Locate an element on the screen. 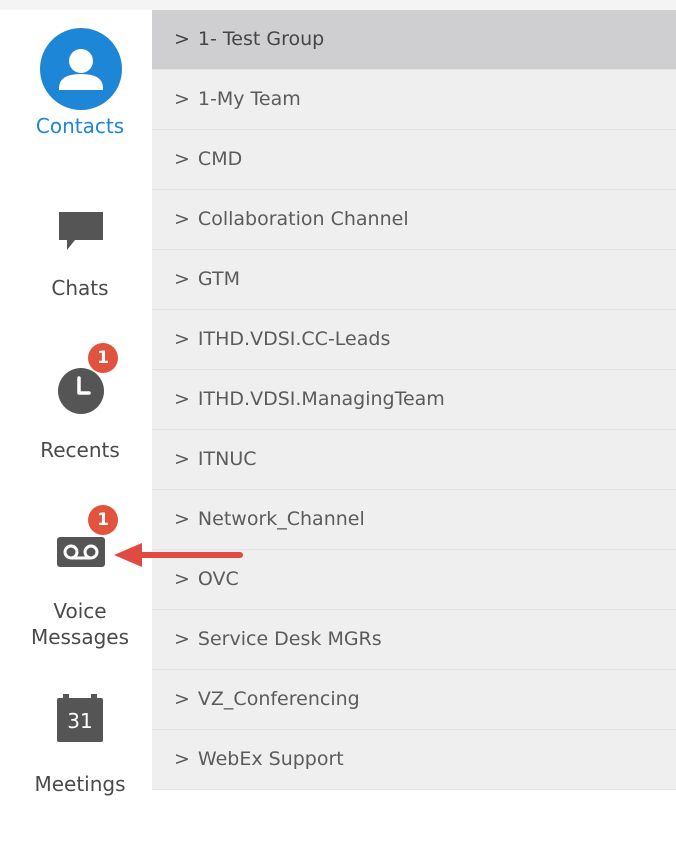  list-empty-area is located at coordinates (414, 820).